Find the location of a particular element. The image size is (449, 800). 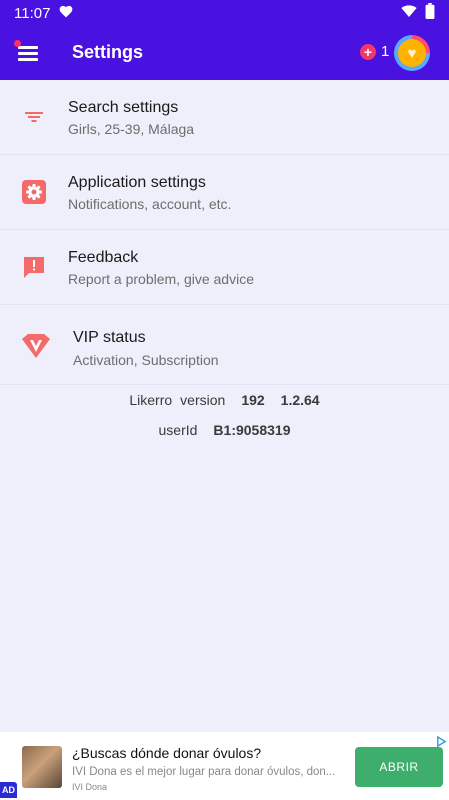

ad-badge: AD is located at coordinates (8, 790).